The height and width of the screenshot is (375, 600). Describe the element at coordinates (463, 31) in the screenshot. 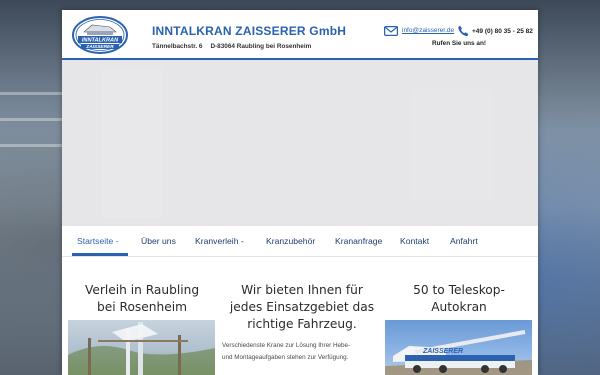

I see `phone-icon` at that location.